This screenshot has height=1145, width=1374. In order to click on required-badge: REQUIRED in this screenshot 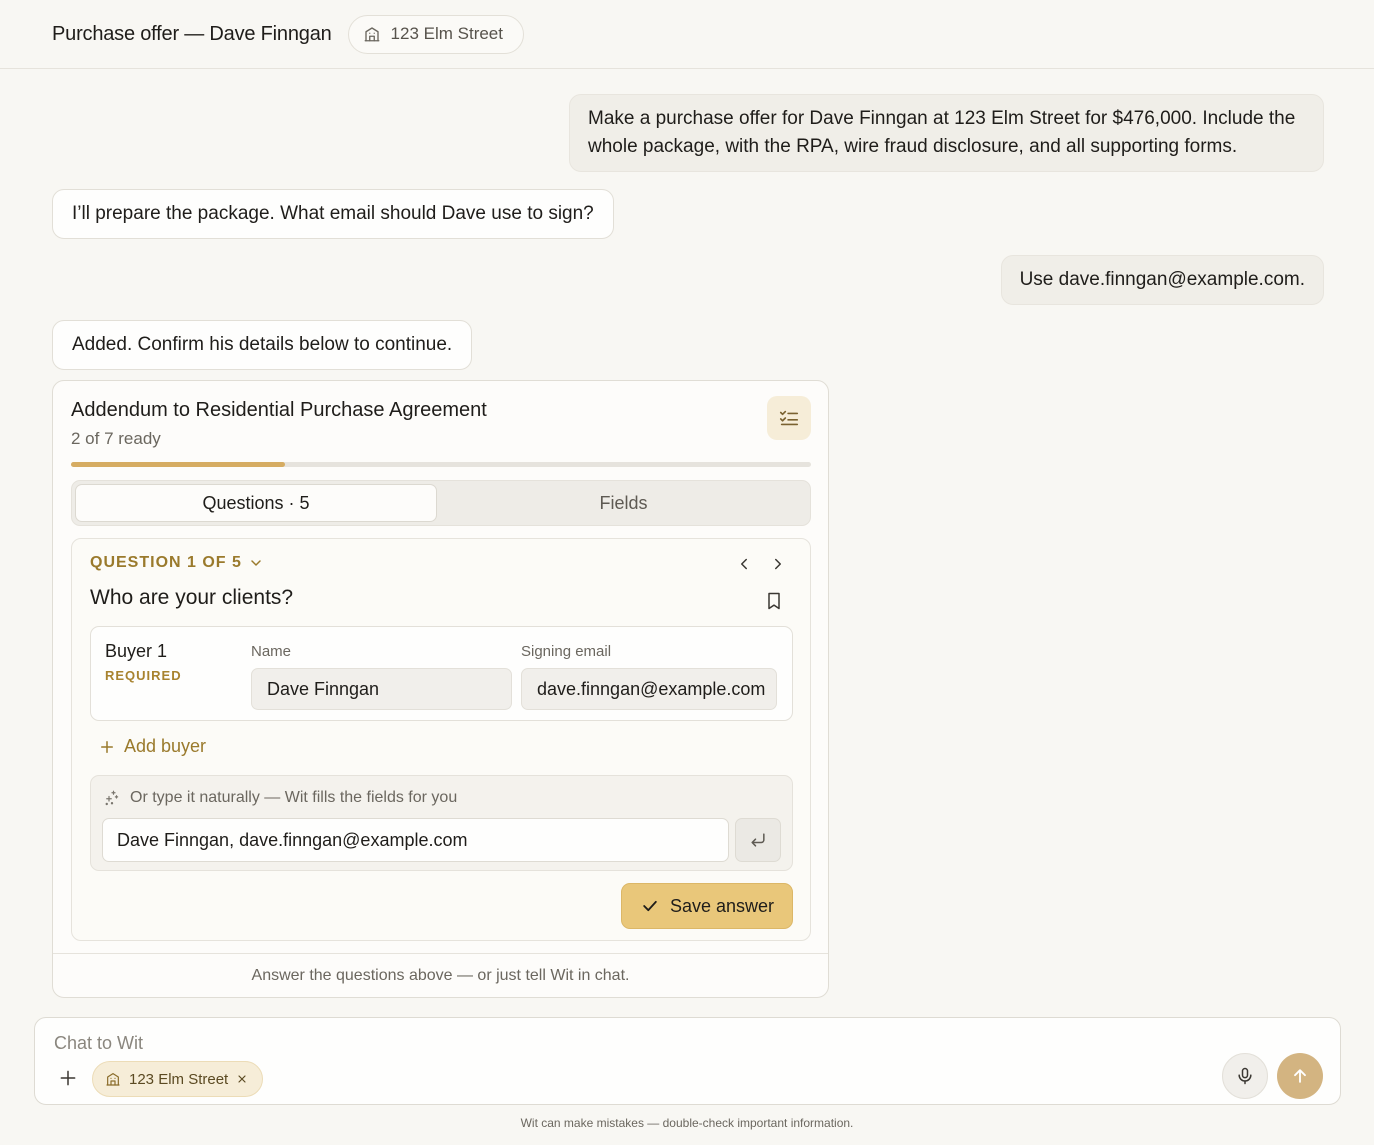, I will do `click(143, 675)`.